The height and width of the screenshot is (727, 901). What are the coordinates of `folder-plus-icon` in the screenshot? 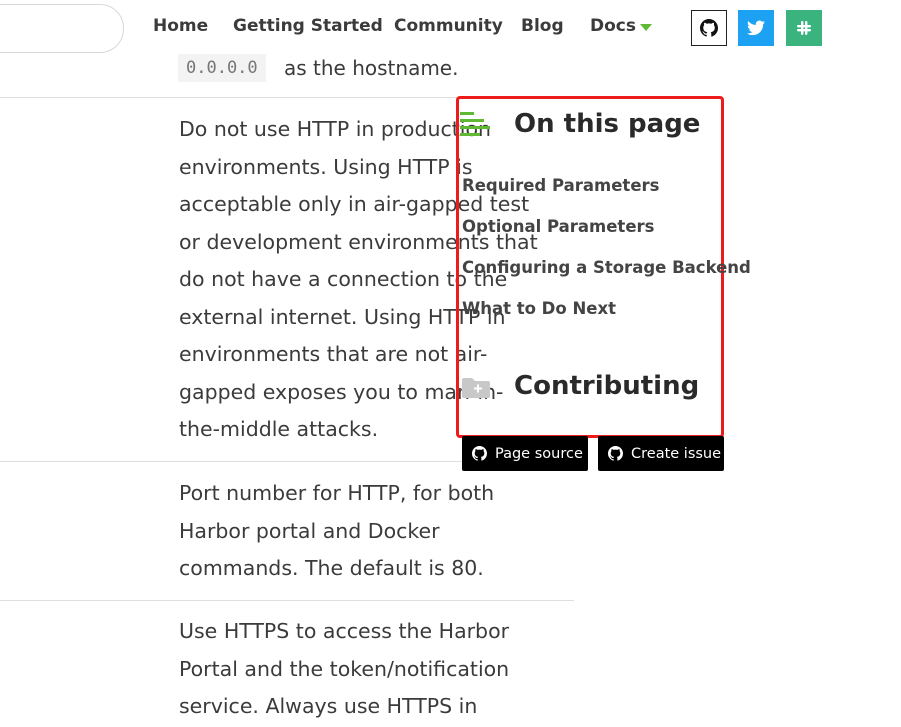 It's located at (476, 388).